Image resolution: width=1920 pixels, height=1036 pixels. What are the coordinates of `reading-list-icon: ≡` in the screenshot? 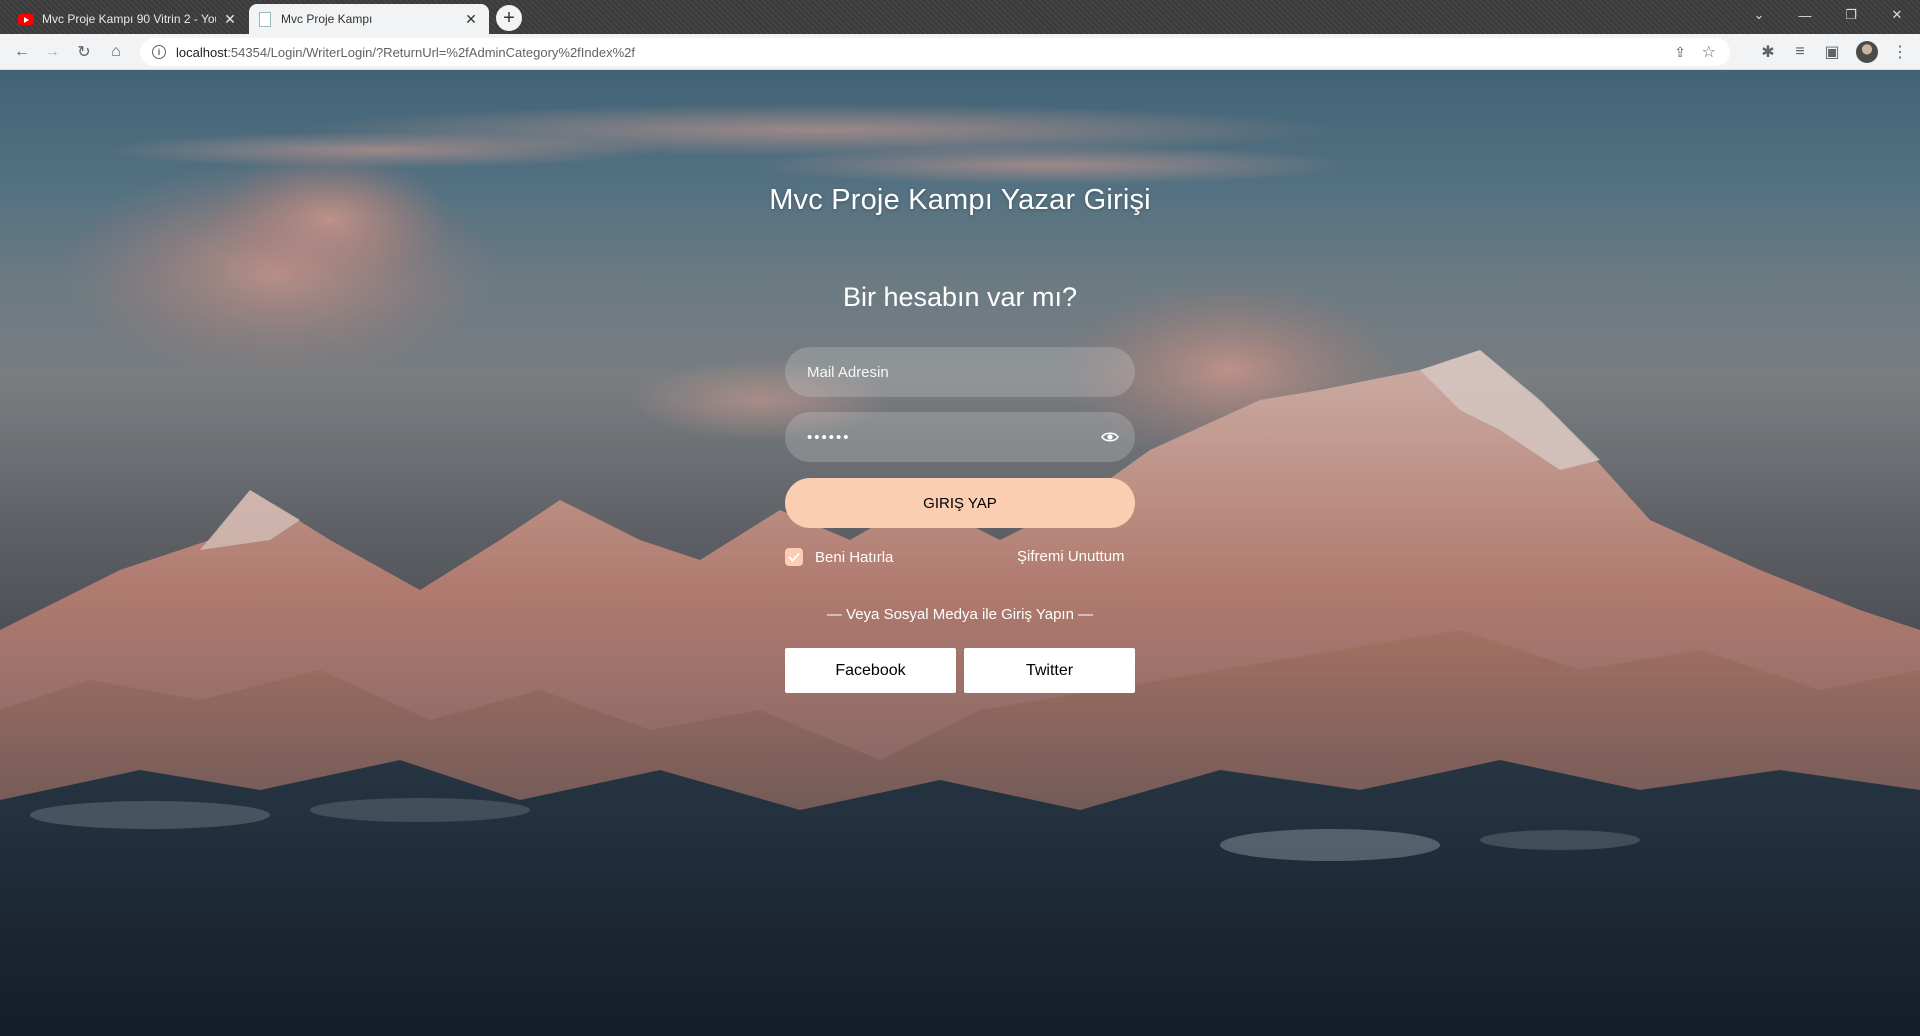 It's located at (1800, 52).